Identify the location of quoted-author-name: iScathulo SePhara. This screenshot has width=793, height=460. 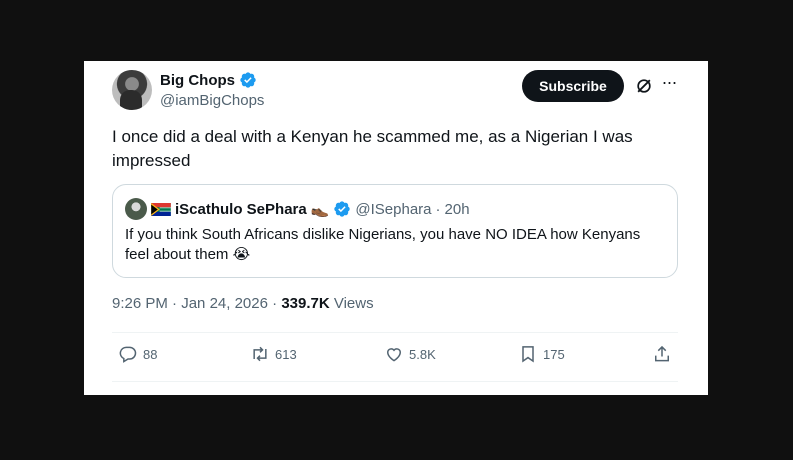
(241, 209).